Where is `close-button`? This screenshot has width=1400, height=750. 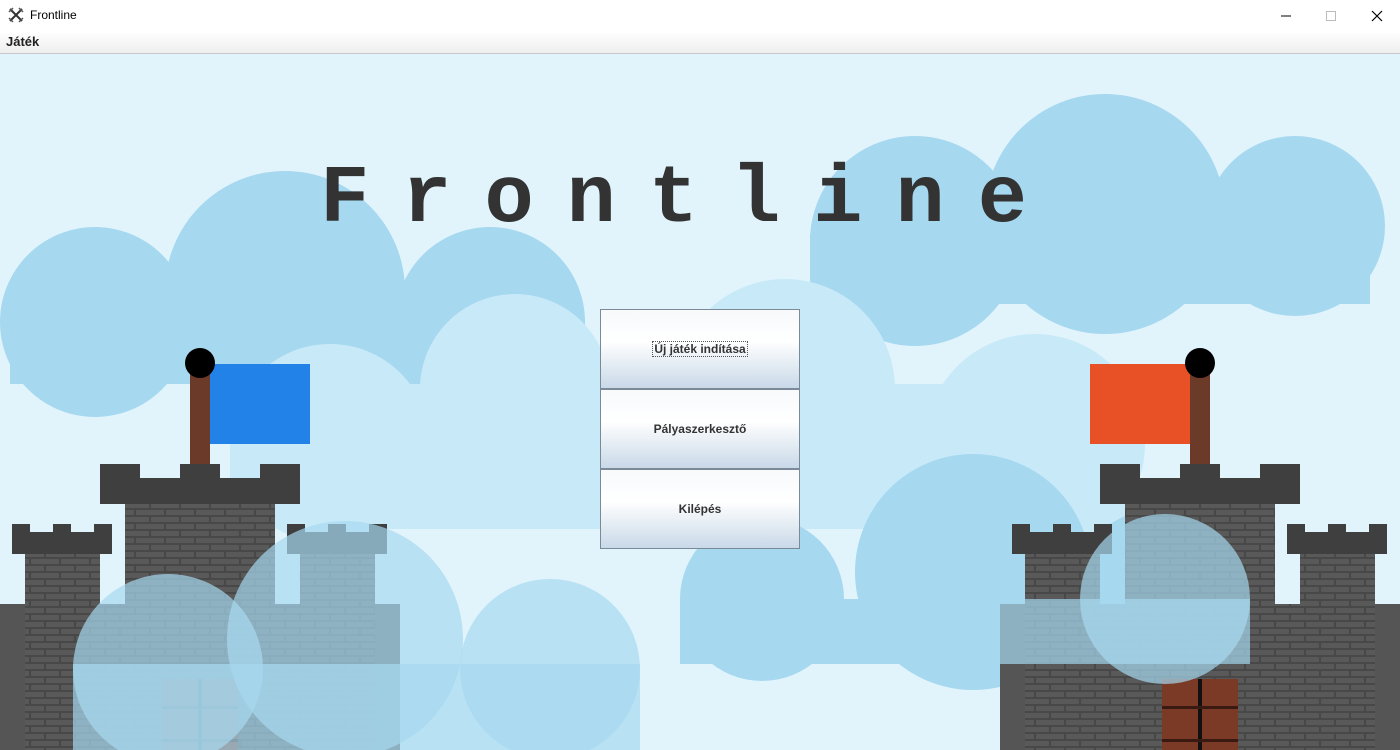
close-button is located at coordinates (1377, 15).